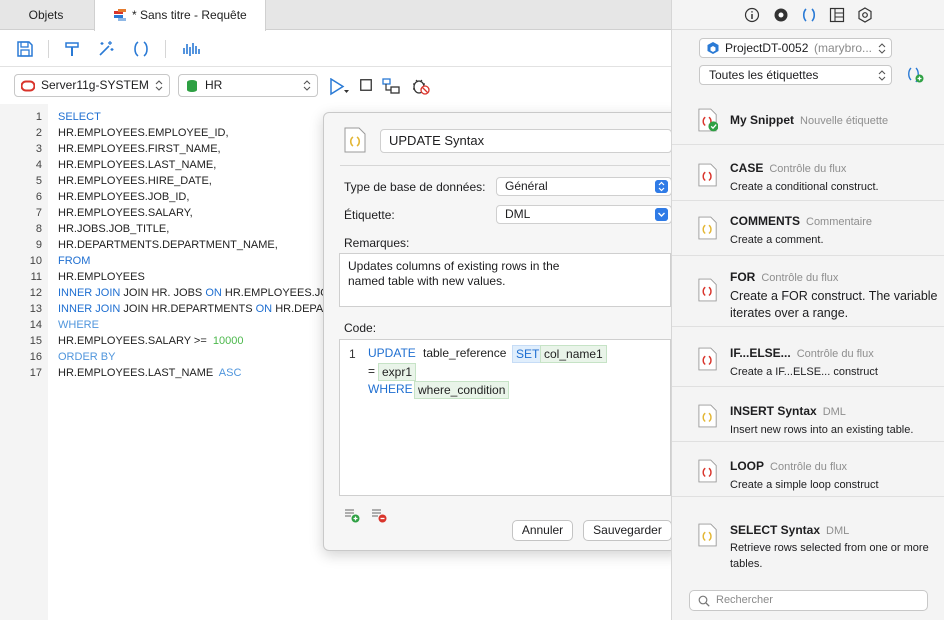 This screenshot has height=620, width=944. What do you see at coordinates (762, 120) in the screenshot?
I see `snippet-title: My Snippet` at bounding box center [762, 120].